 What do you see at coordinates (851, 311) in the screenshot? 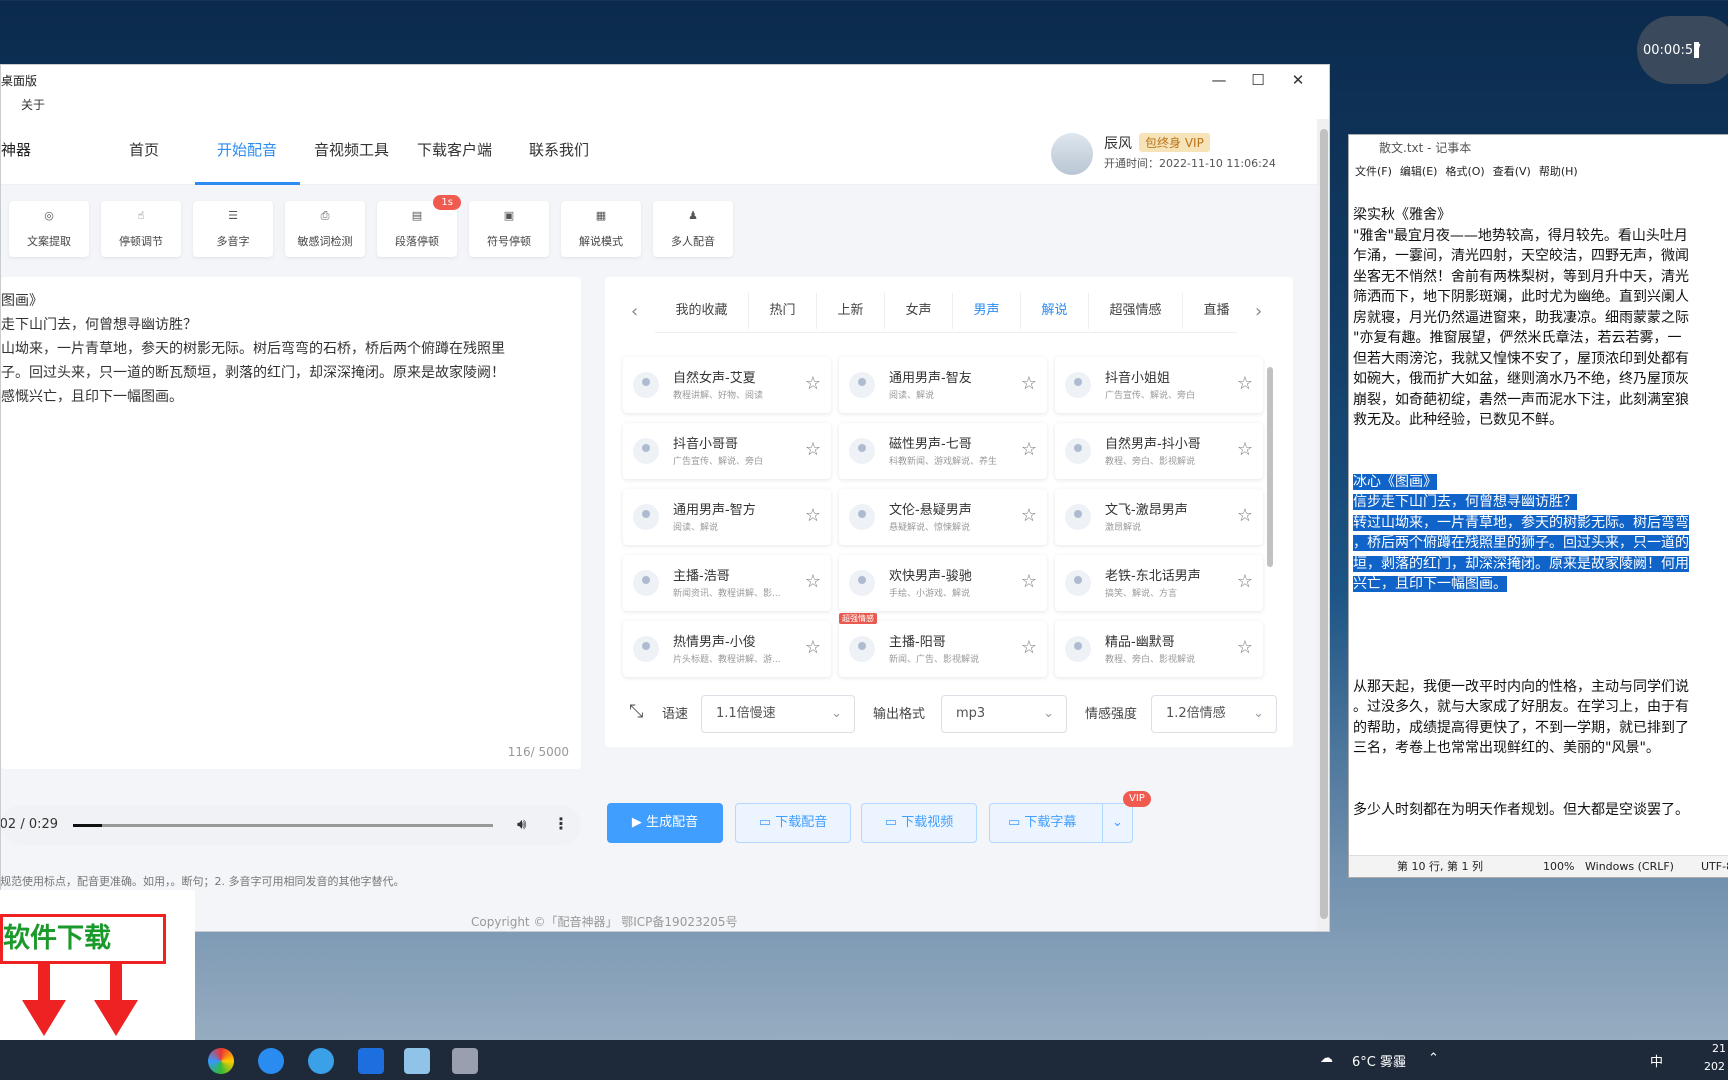
I see `tab-voice-2: 上新` at bounding box center [851, 311].